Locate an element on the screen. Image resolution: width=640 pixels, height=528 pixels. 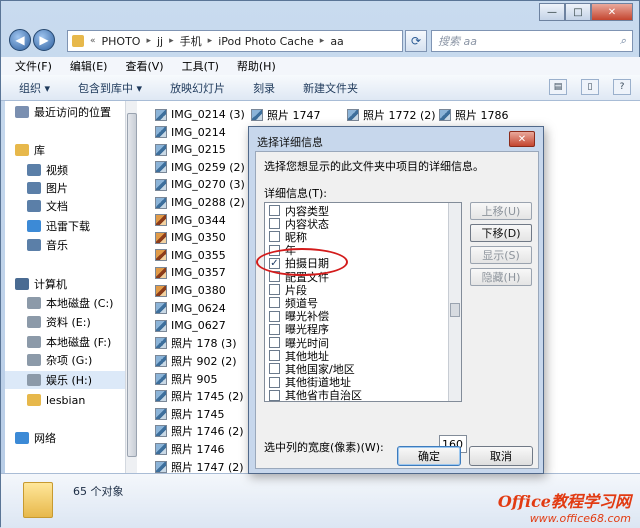
file-item: IMG_0357 is located at coordinates (190, 272).